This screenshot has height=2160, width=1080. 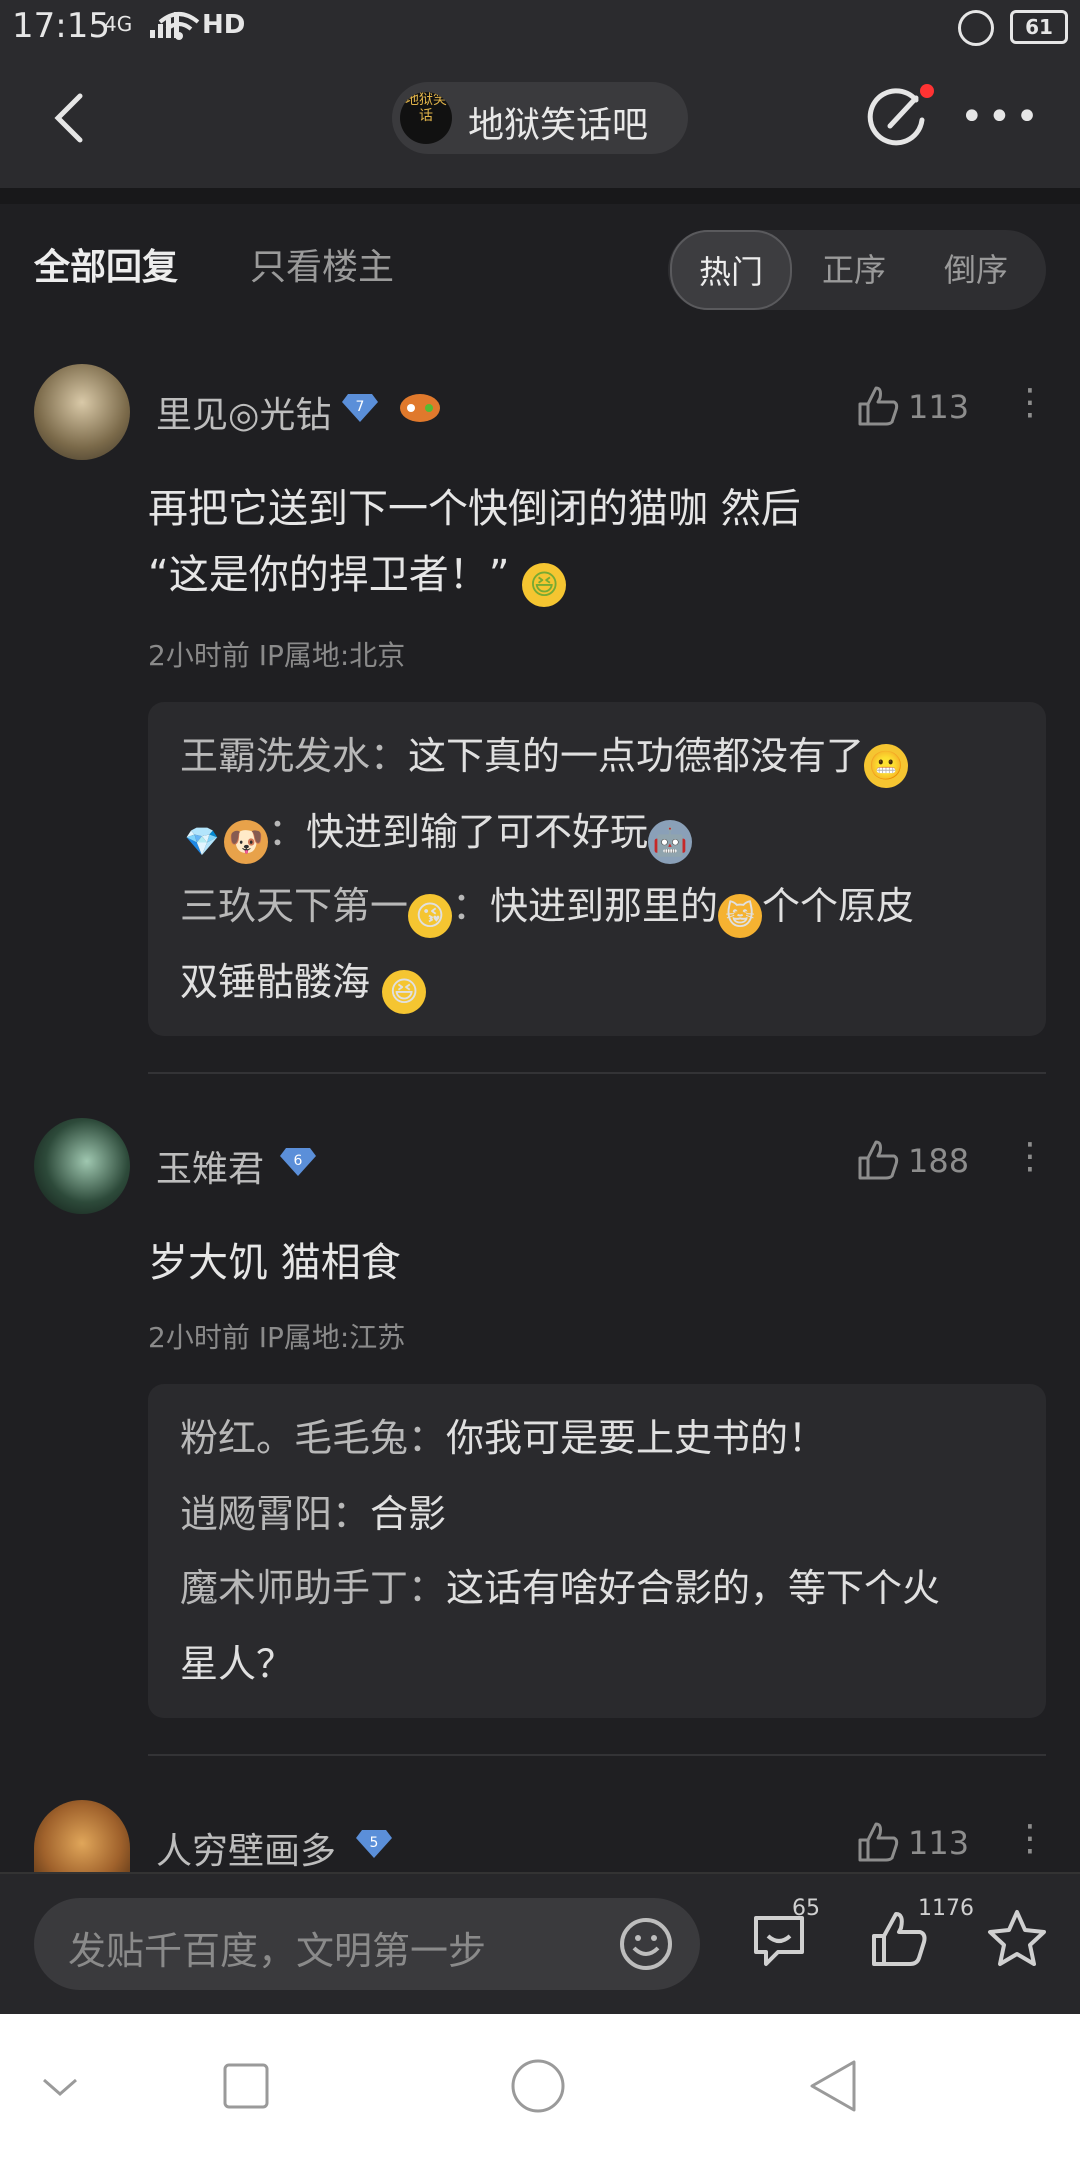 What do you see at coordinates (246, 2086) in the screenshot?
I see `recents-square-icon` at bounding box center [246, 2086].